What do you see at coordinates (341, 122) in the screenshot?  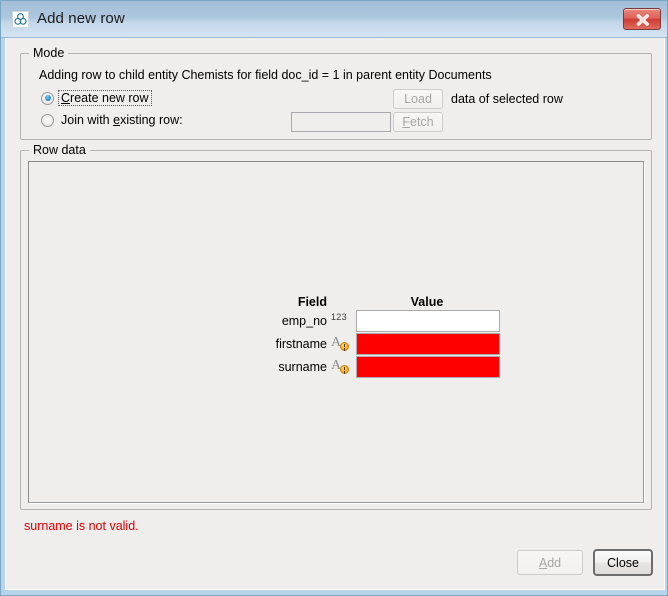 I see `join-row-id-input` at bounding box center [341, 122].